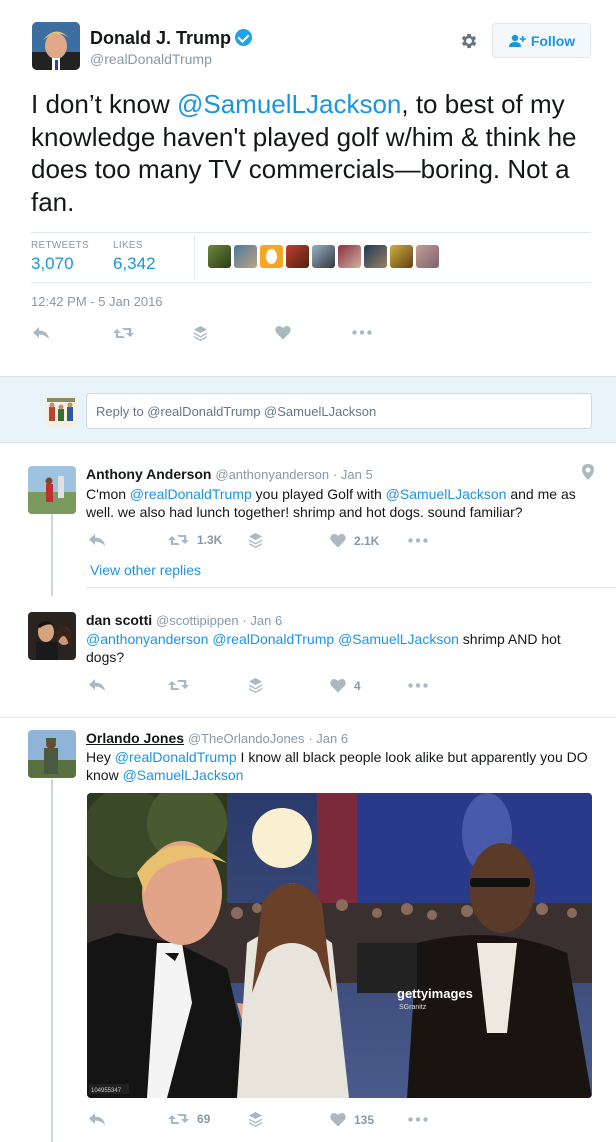 This screenshot has height=1142, width=616. What do you see at coordinates (195, 540) in the screenshot?
I see `retweet-button: 1.3K` at bounding box center [195, 540].